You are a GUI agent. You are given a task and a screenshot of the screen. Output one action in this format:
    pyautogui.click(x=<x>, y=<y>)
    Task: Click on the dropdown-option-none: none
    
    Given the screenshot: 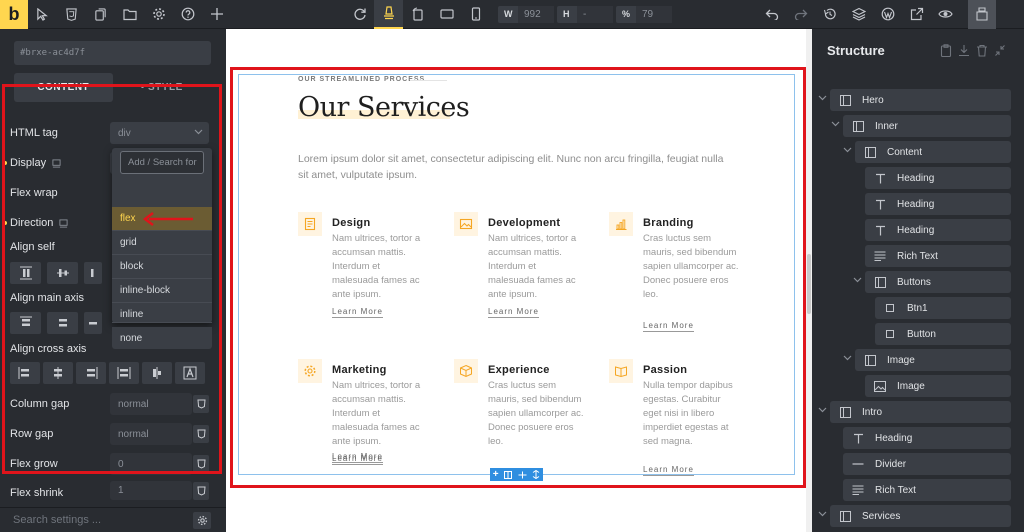 What is the action you would take?
    pyautogui.click(x=162, y=338)
    